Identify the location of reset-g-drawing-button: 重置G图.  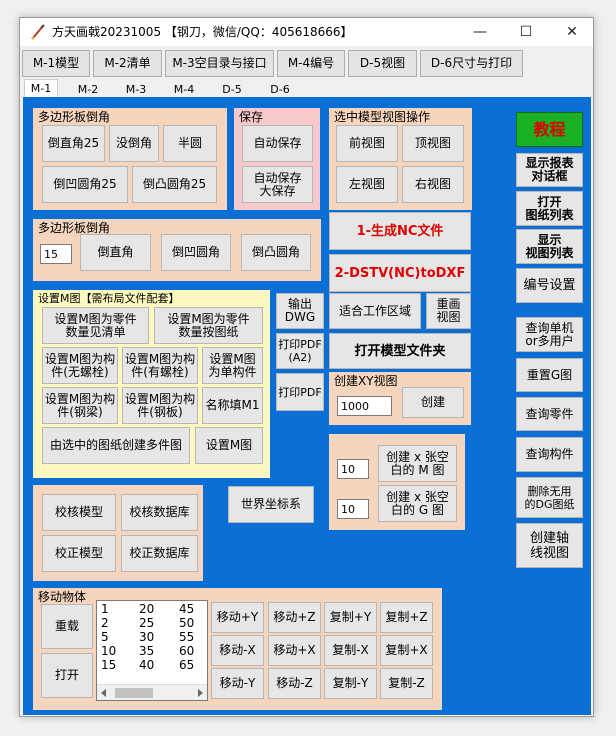
(549, 375).